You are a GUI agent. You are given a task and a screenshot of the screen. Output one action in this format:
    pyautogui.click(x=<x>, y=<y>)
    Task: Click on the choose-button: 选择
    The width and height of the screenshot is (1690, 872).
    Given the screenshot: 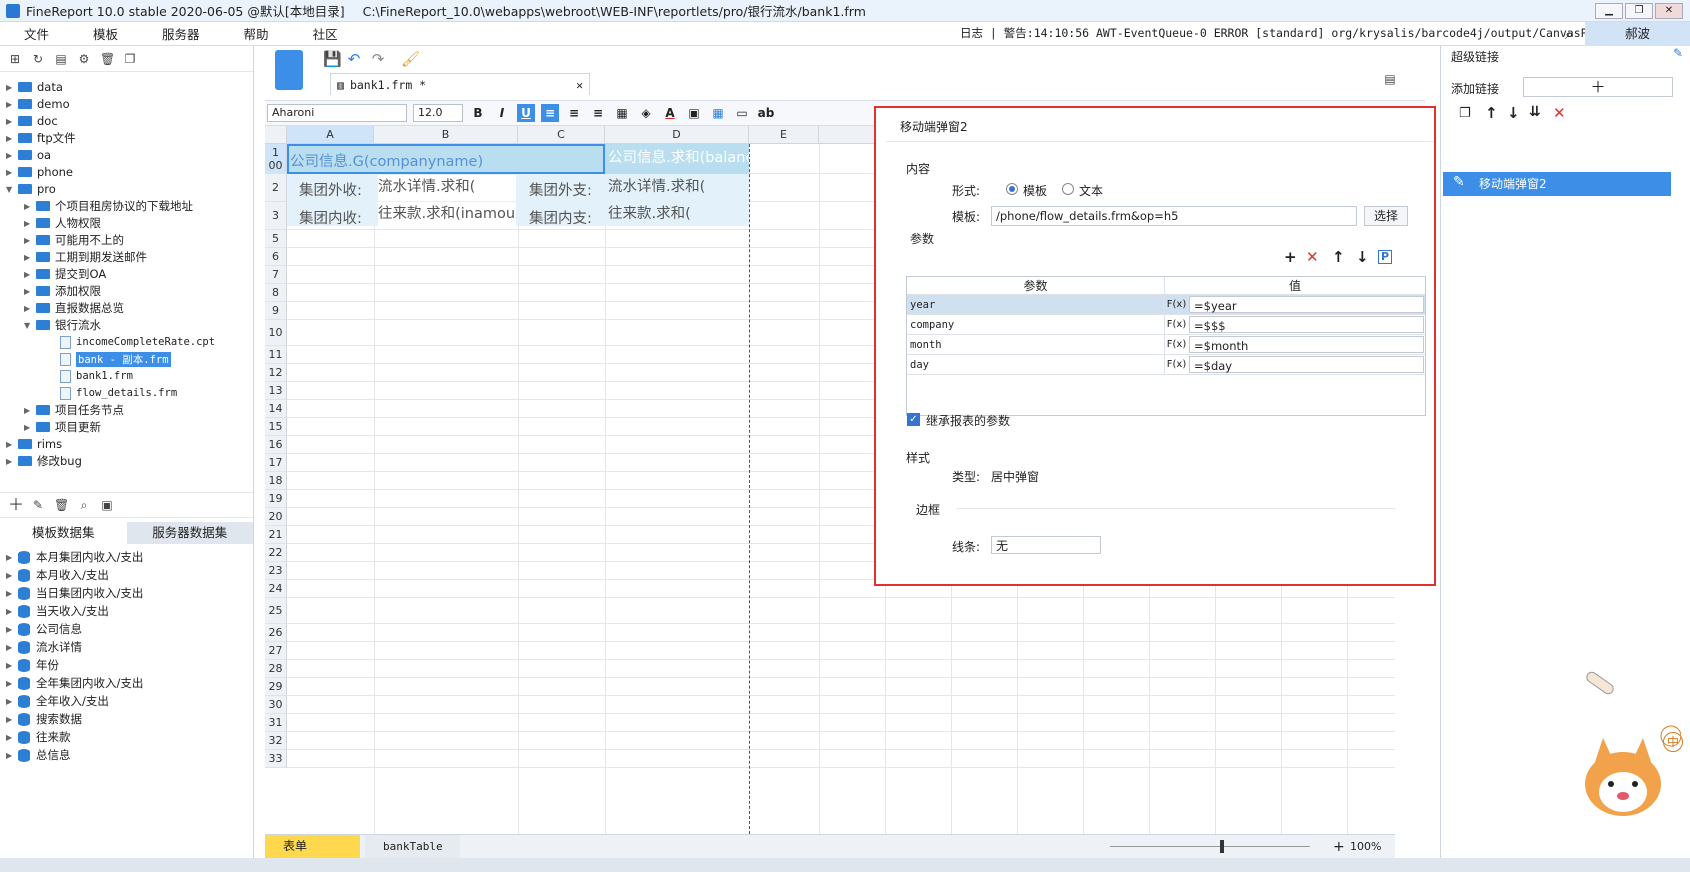 What is the action you would take?
    pyautogui.click(x=1386, y=216)
    